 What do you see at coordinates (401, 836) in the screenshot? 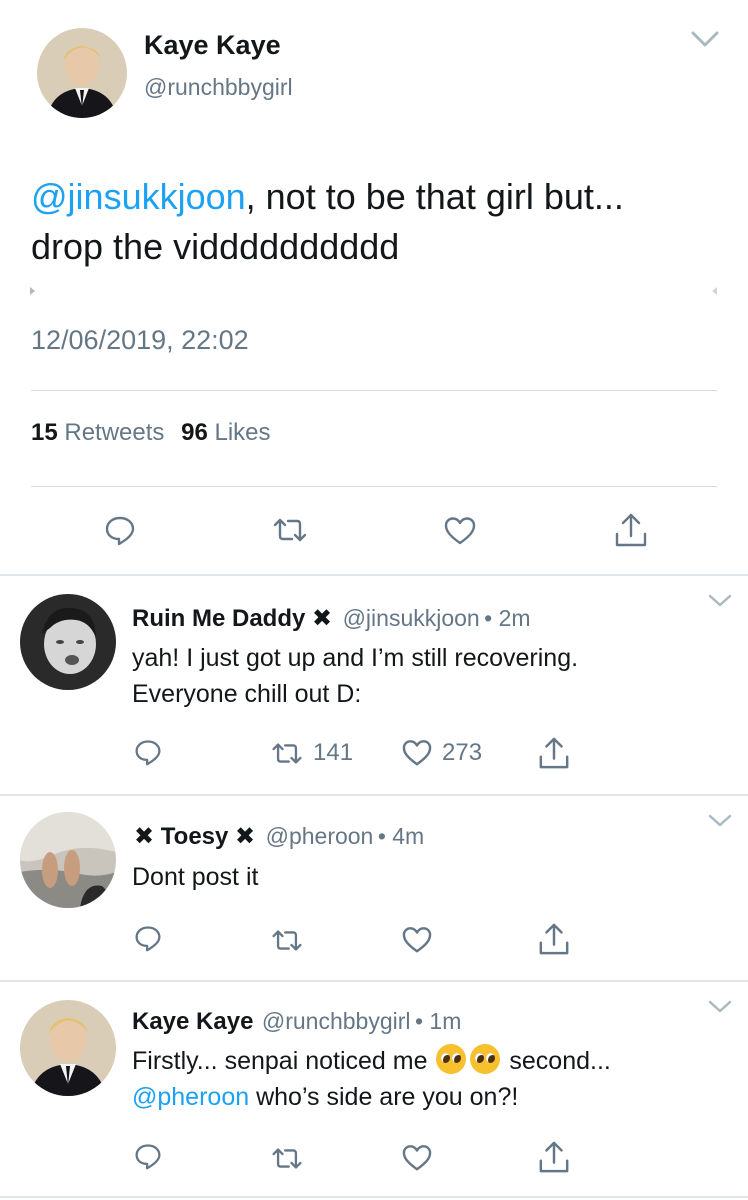
I see `reply-time: • 4m` at bounding box center [401, 836].